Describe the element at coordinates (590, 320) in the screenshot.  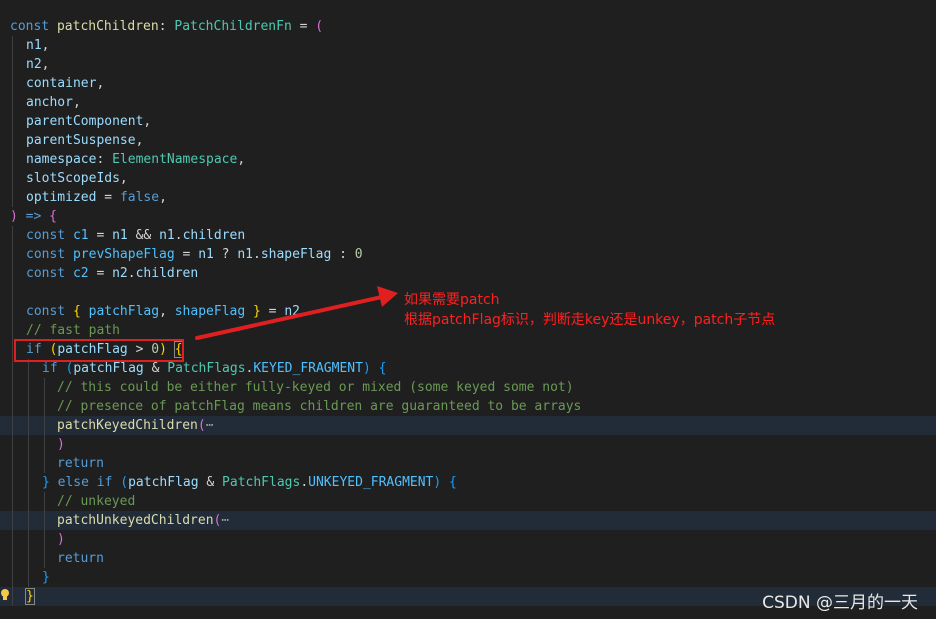
I see `annotation-note-line2: 根据patchFlag标识，判断走key还是unkey，patch子节点` at that location.